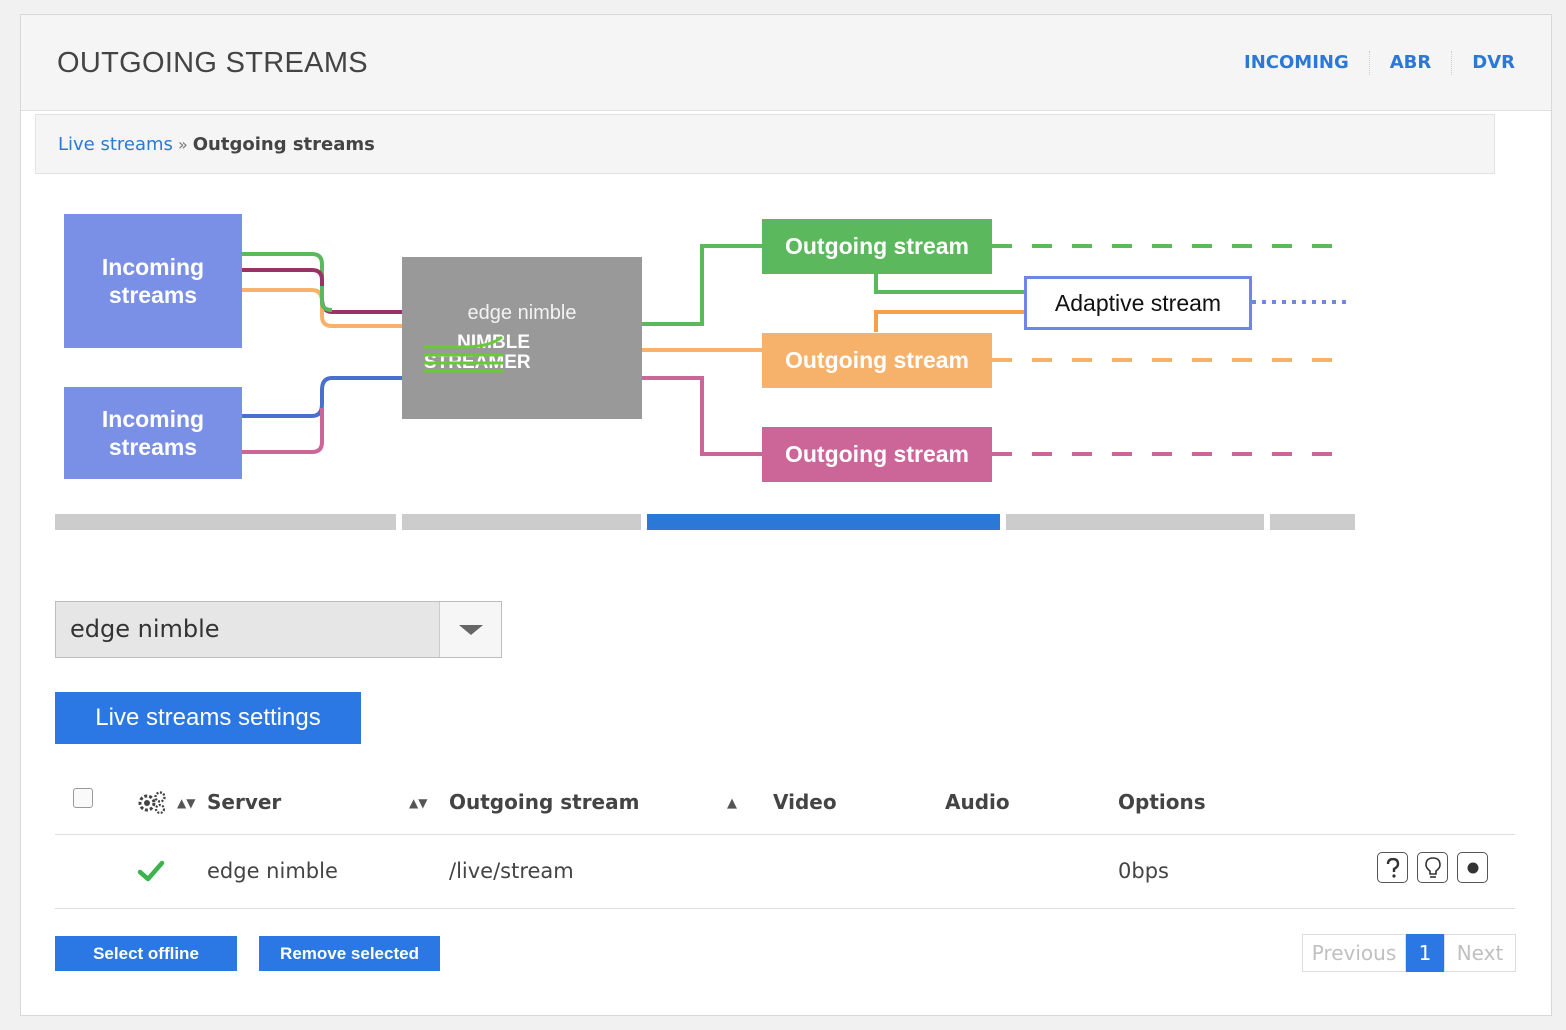  I want to click on chevron-down-icon, so click(470, 629).